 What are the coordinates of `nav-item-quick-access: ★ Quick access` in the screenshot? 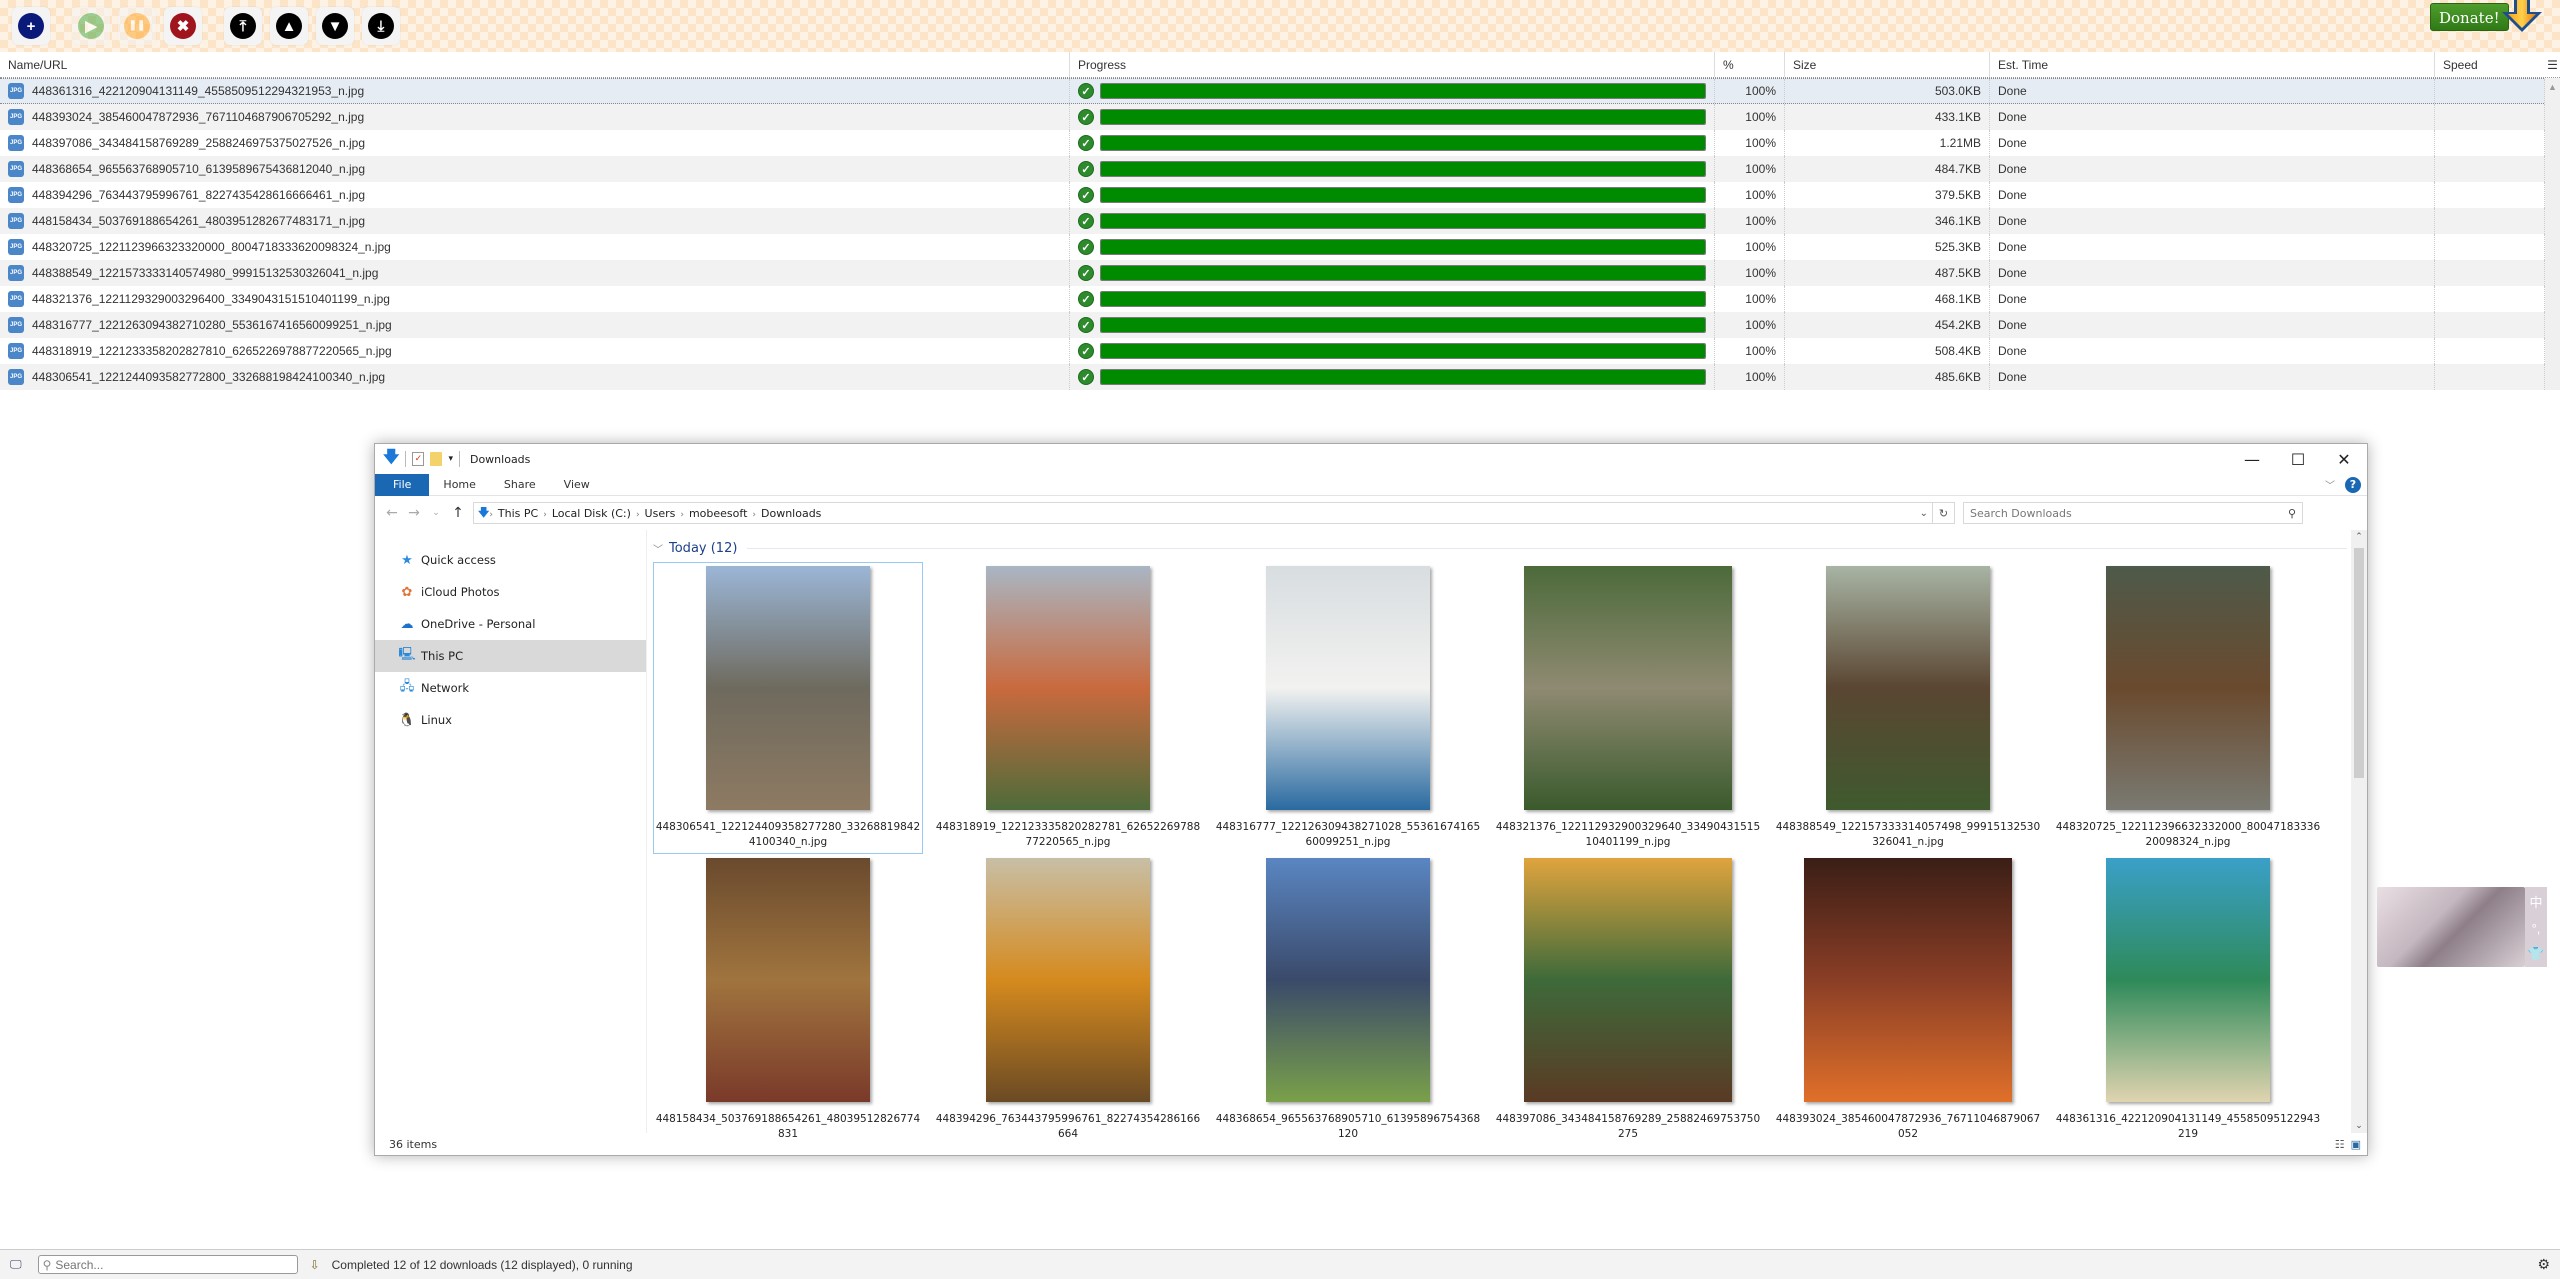 It's located at (510, 560).